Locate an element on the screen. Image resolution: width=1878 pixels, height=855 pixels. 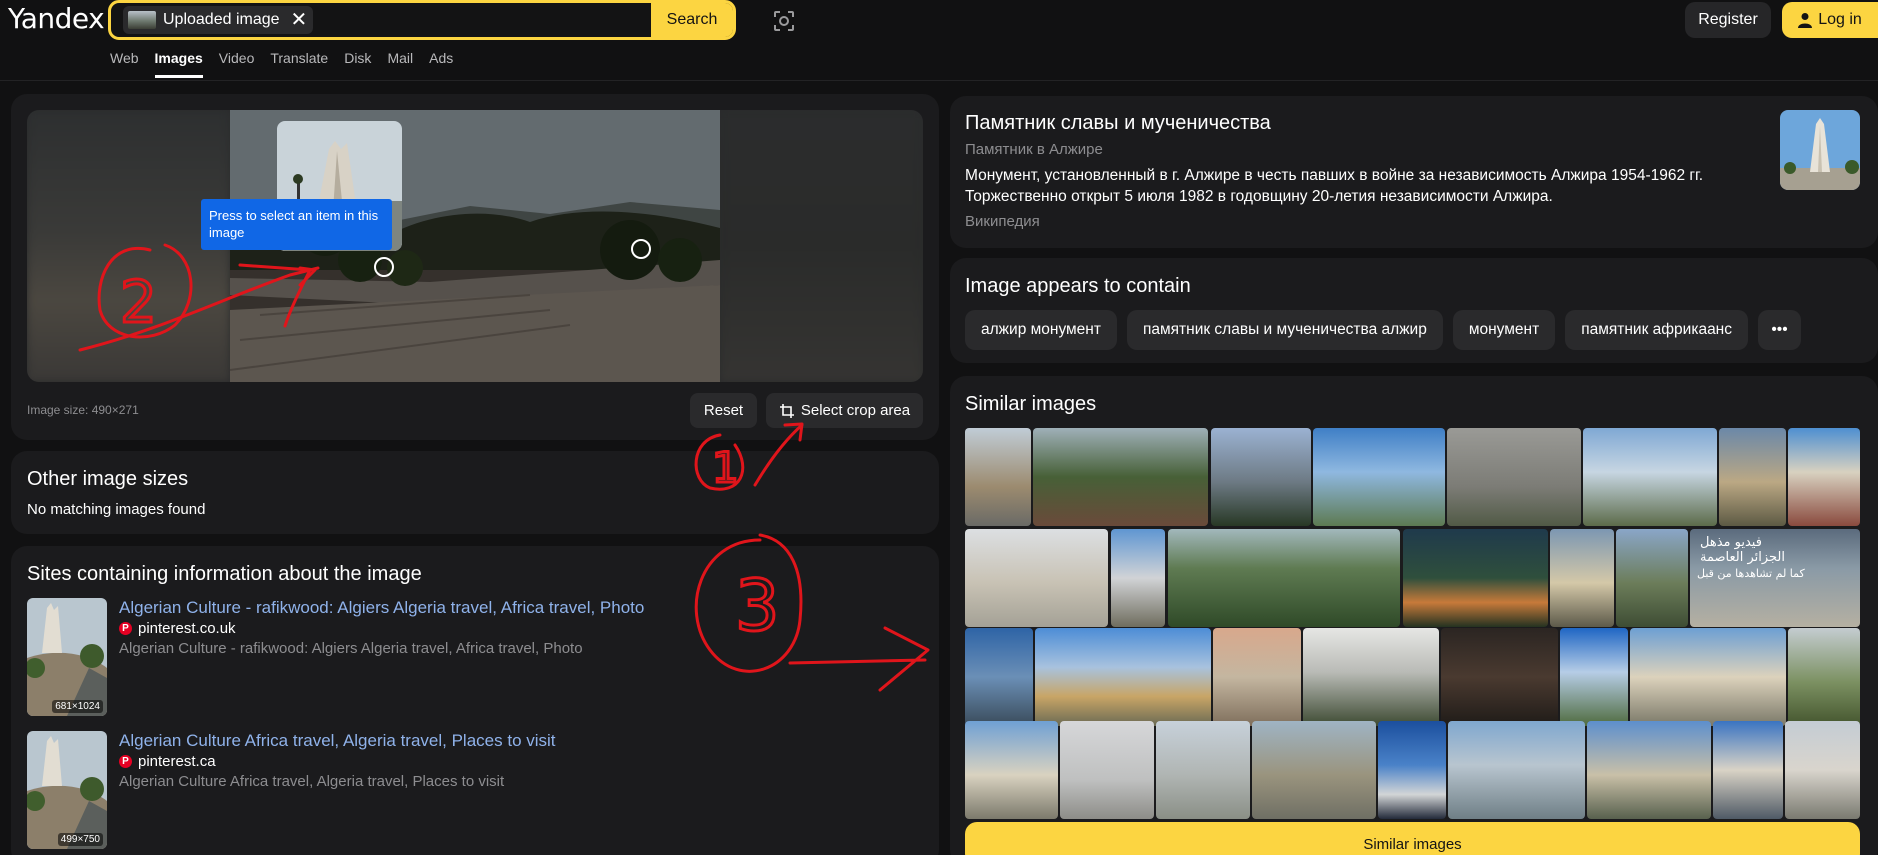
thumbnail-dimensions: 499×750 is located at coordinates (80, 839).